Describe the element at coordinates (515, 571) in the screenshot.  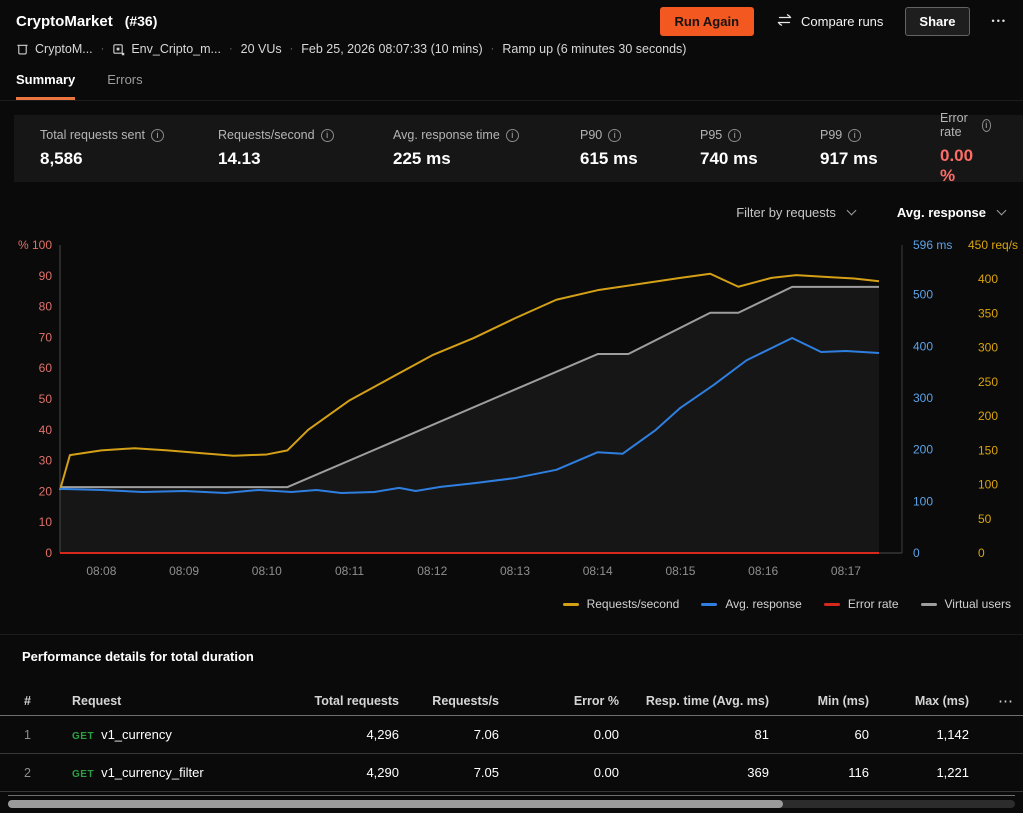
I see `svg-text: 08:13` at that location.